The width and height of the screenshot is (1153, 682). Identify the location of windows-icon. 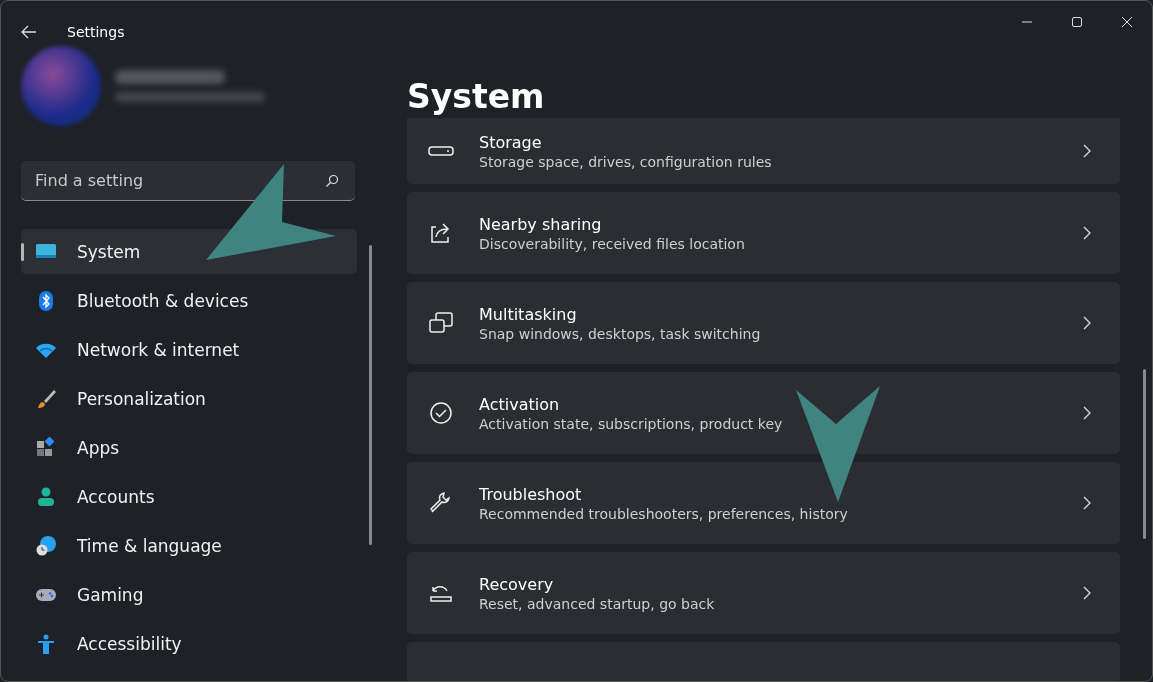
(441, 323).